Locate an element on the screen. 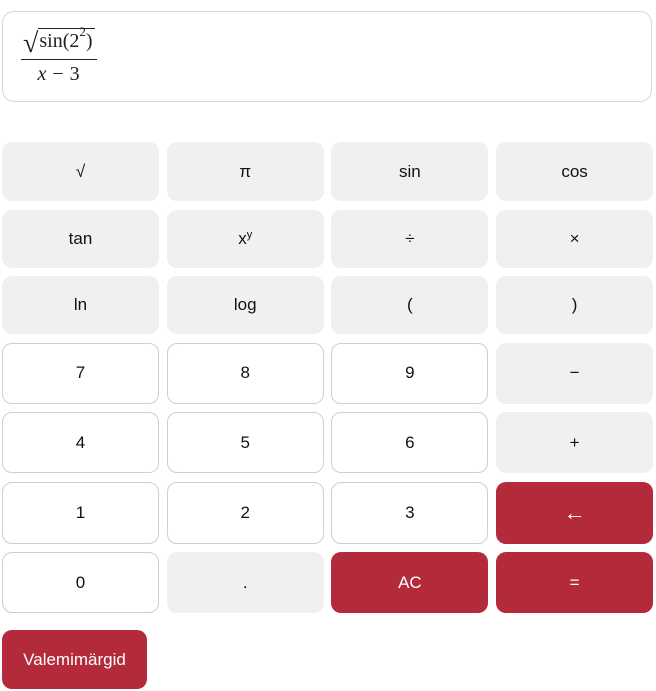  left-paren-button: ( is located at coordinates (410, 305).